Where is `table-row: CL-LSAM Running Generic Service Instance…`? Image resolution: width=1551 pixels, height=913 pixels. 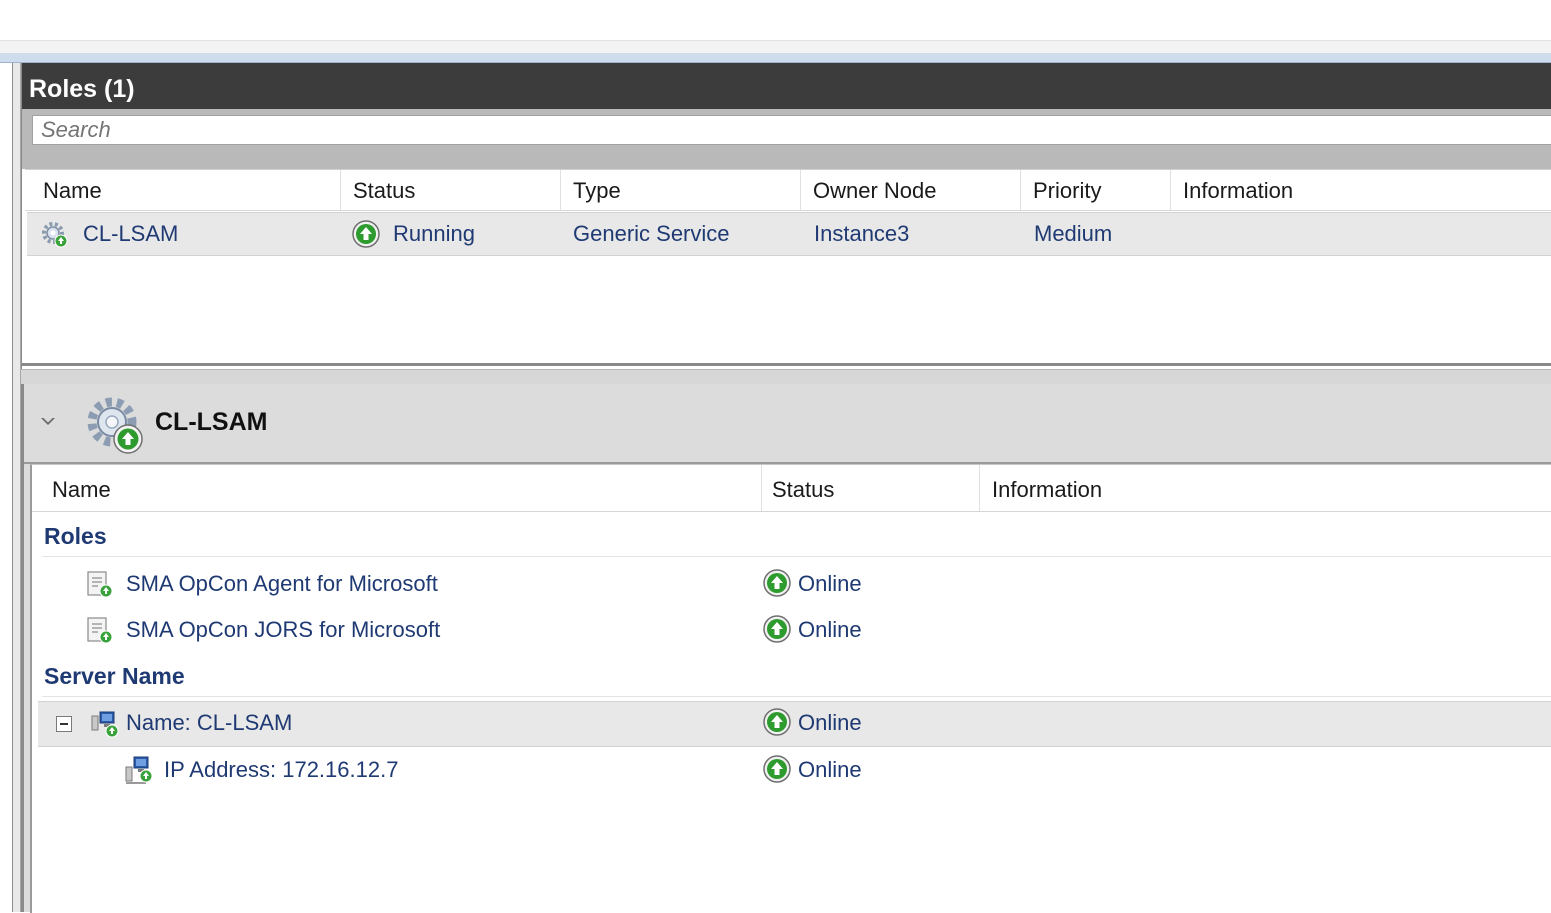 table-row: CL-LSAM Running Generic Service Instance… is located at coordinates (789, 234).